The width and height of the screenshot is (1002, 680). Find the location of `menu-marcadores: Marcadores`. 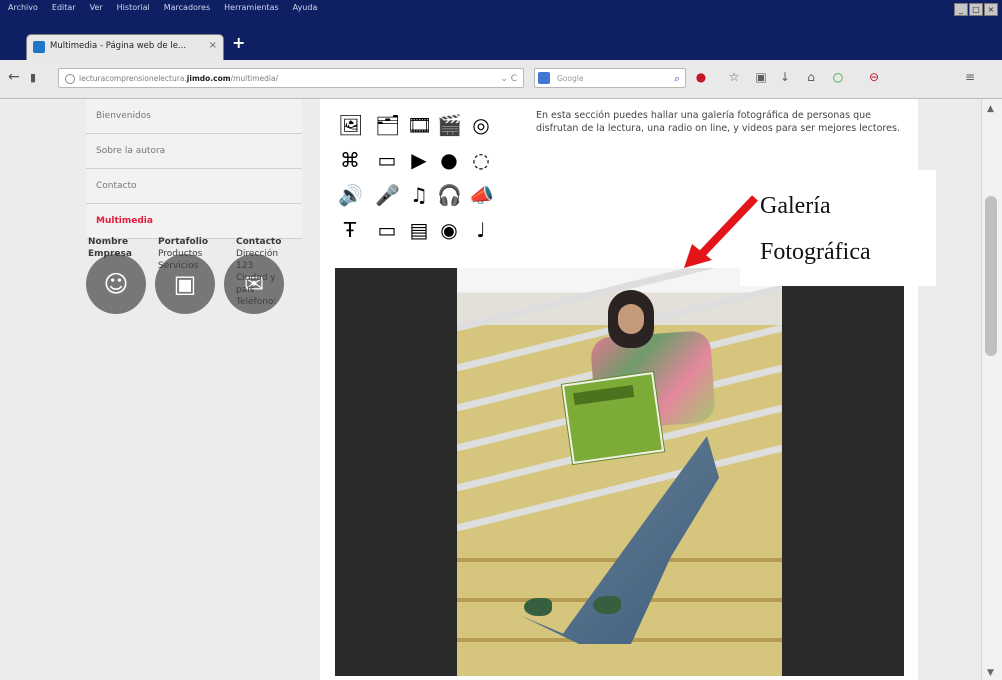

menu-marcadores: Marcadores is located at coordinates (187, 11).